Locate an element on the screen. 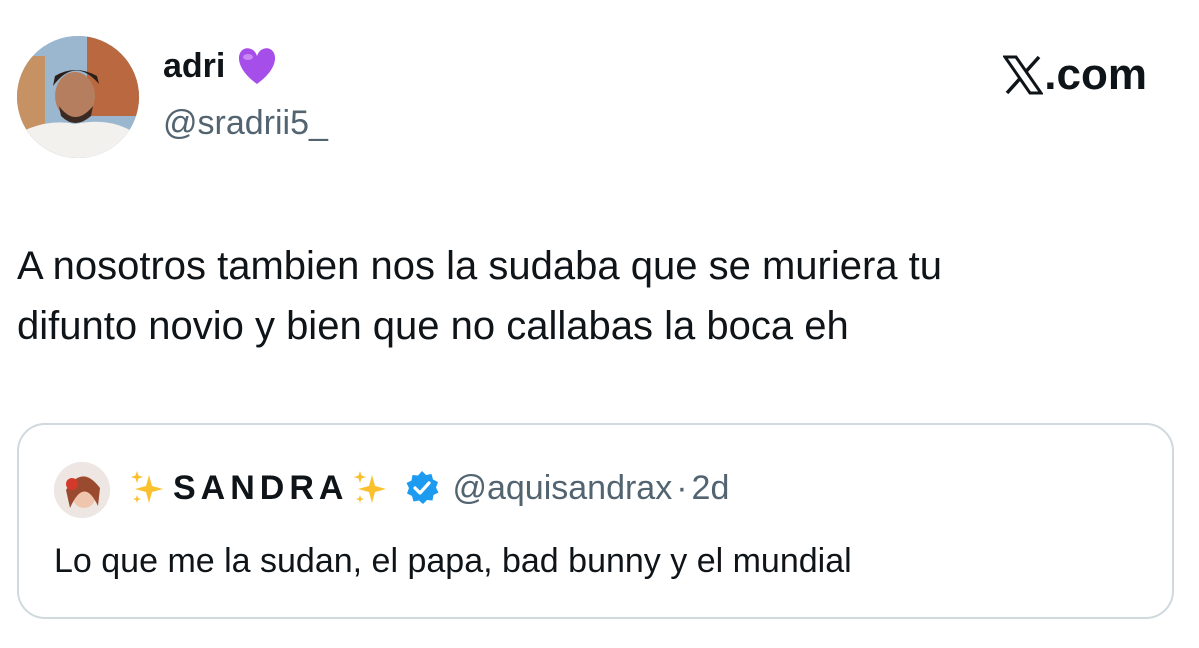 This screenshot has width=1199, height=648. avatar-photo is located at coordinates (78, 97).